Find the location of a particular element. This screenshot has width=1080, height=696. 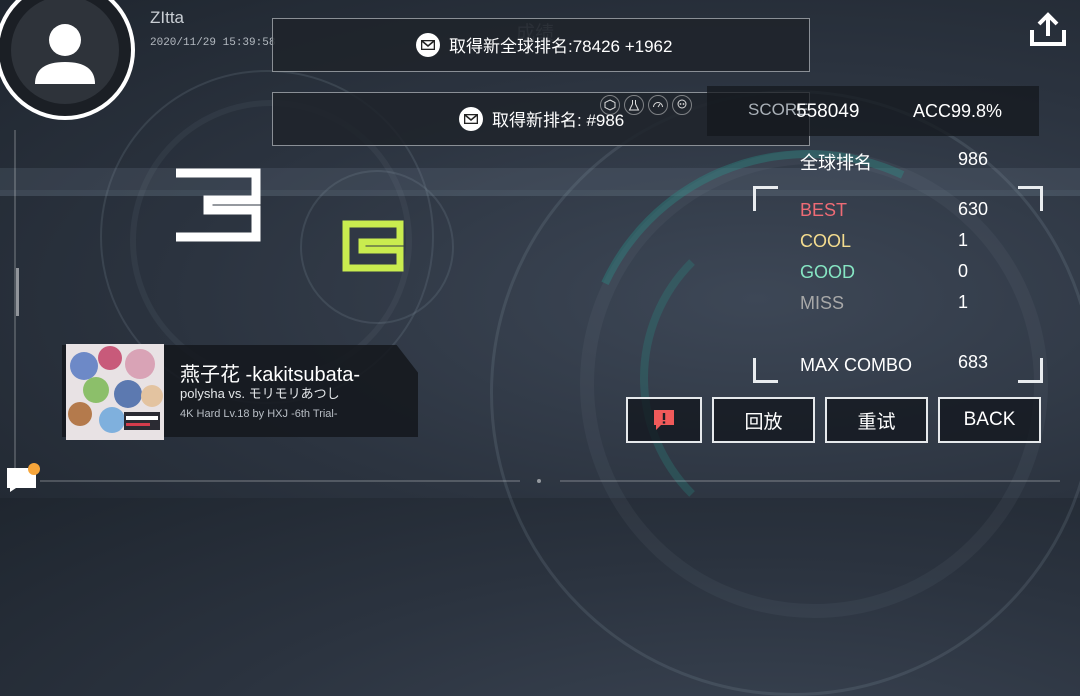

user-icon is located at coordinates (65, 54).